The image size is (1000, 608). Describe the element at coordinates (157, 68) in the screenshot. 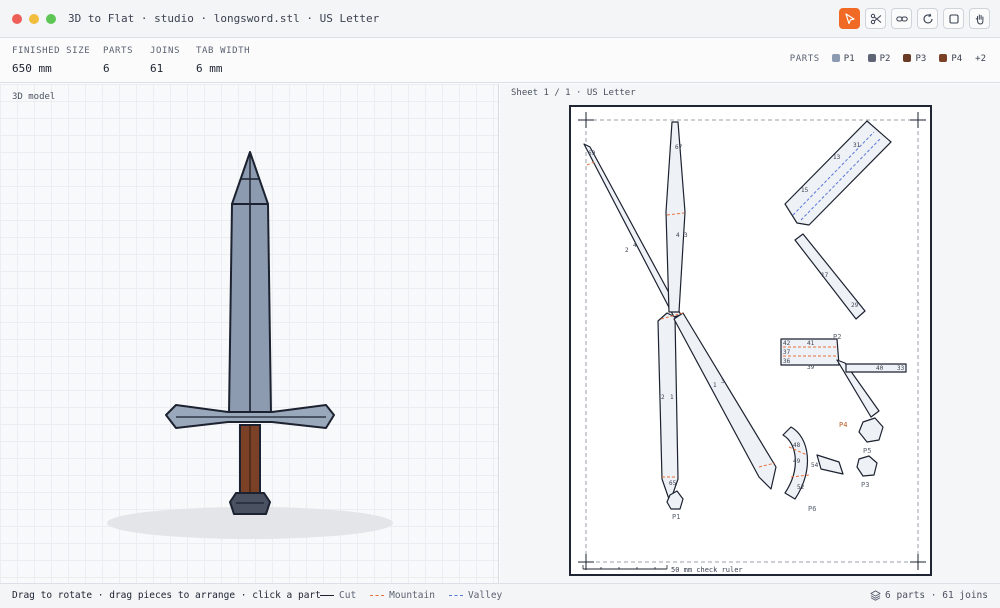

I see `stat-value: 61` at that location.